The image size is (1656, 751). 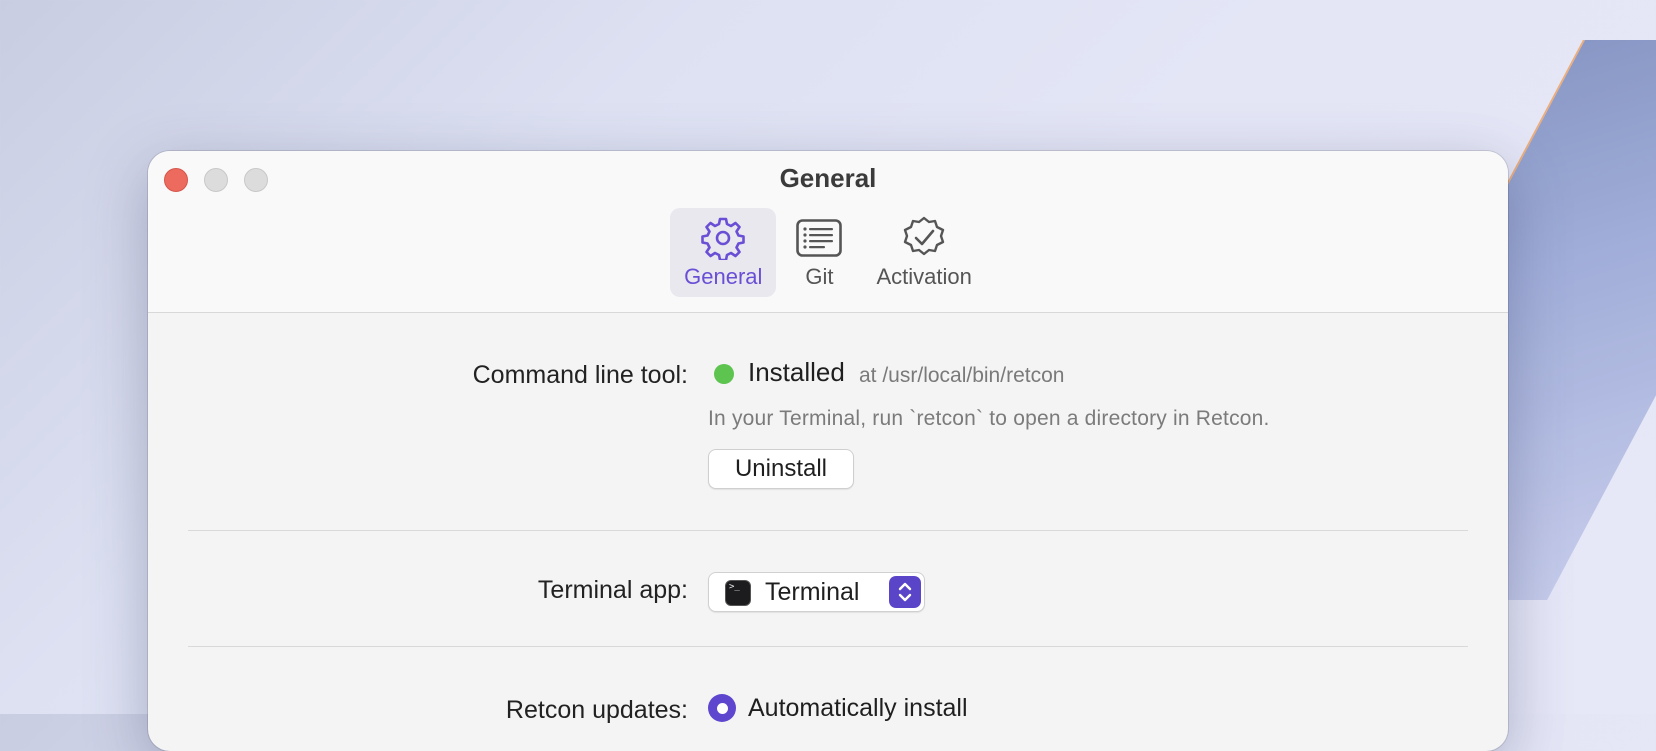 I want to click on chevron-up-down-icon, so click(x=905, y=592).